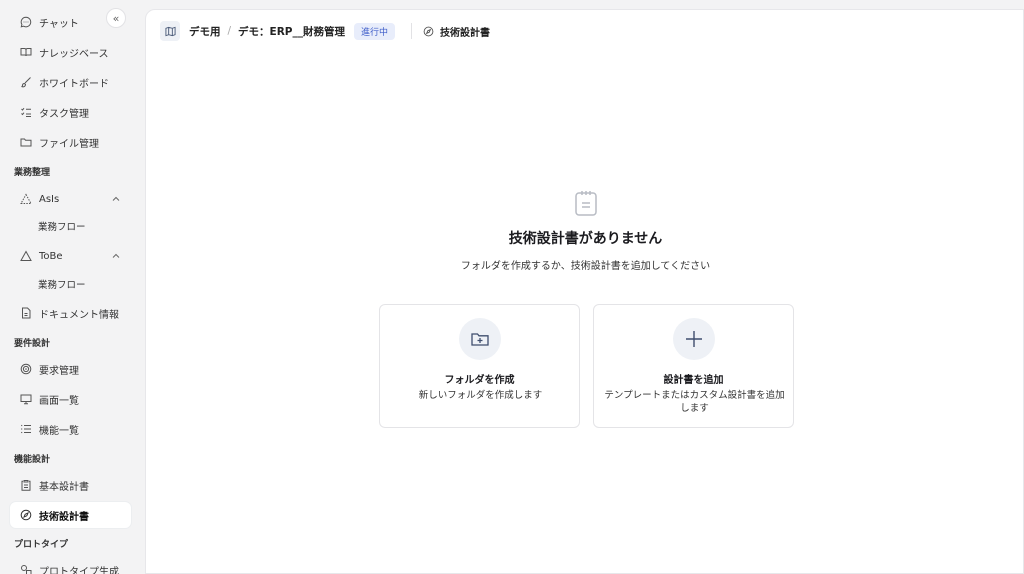  Describe the element at coordinates (585, 266) in the screenshot. I see `empty-state-subtitle: フォルダを作成するか、技術設計書を追加してください` at that location.